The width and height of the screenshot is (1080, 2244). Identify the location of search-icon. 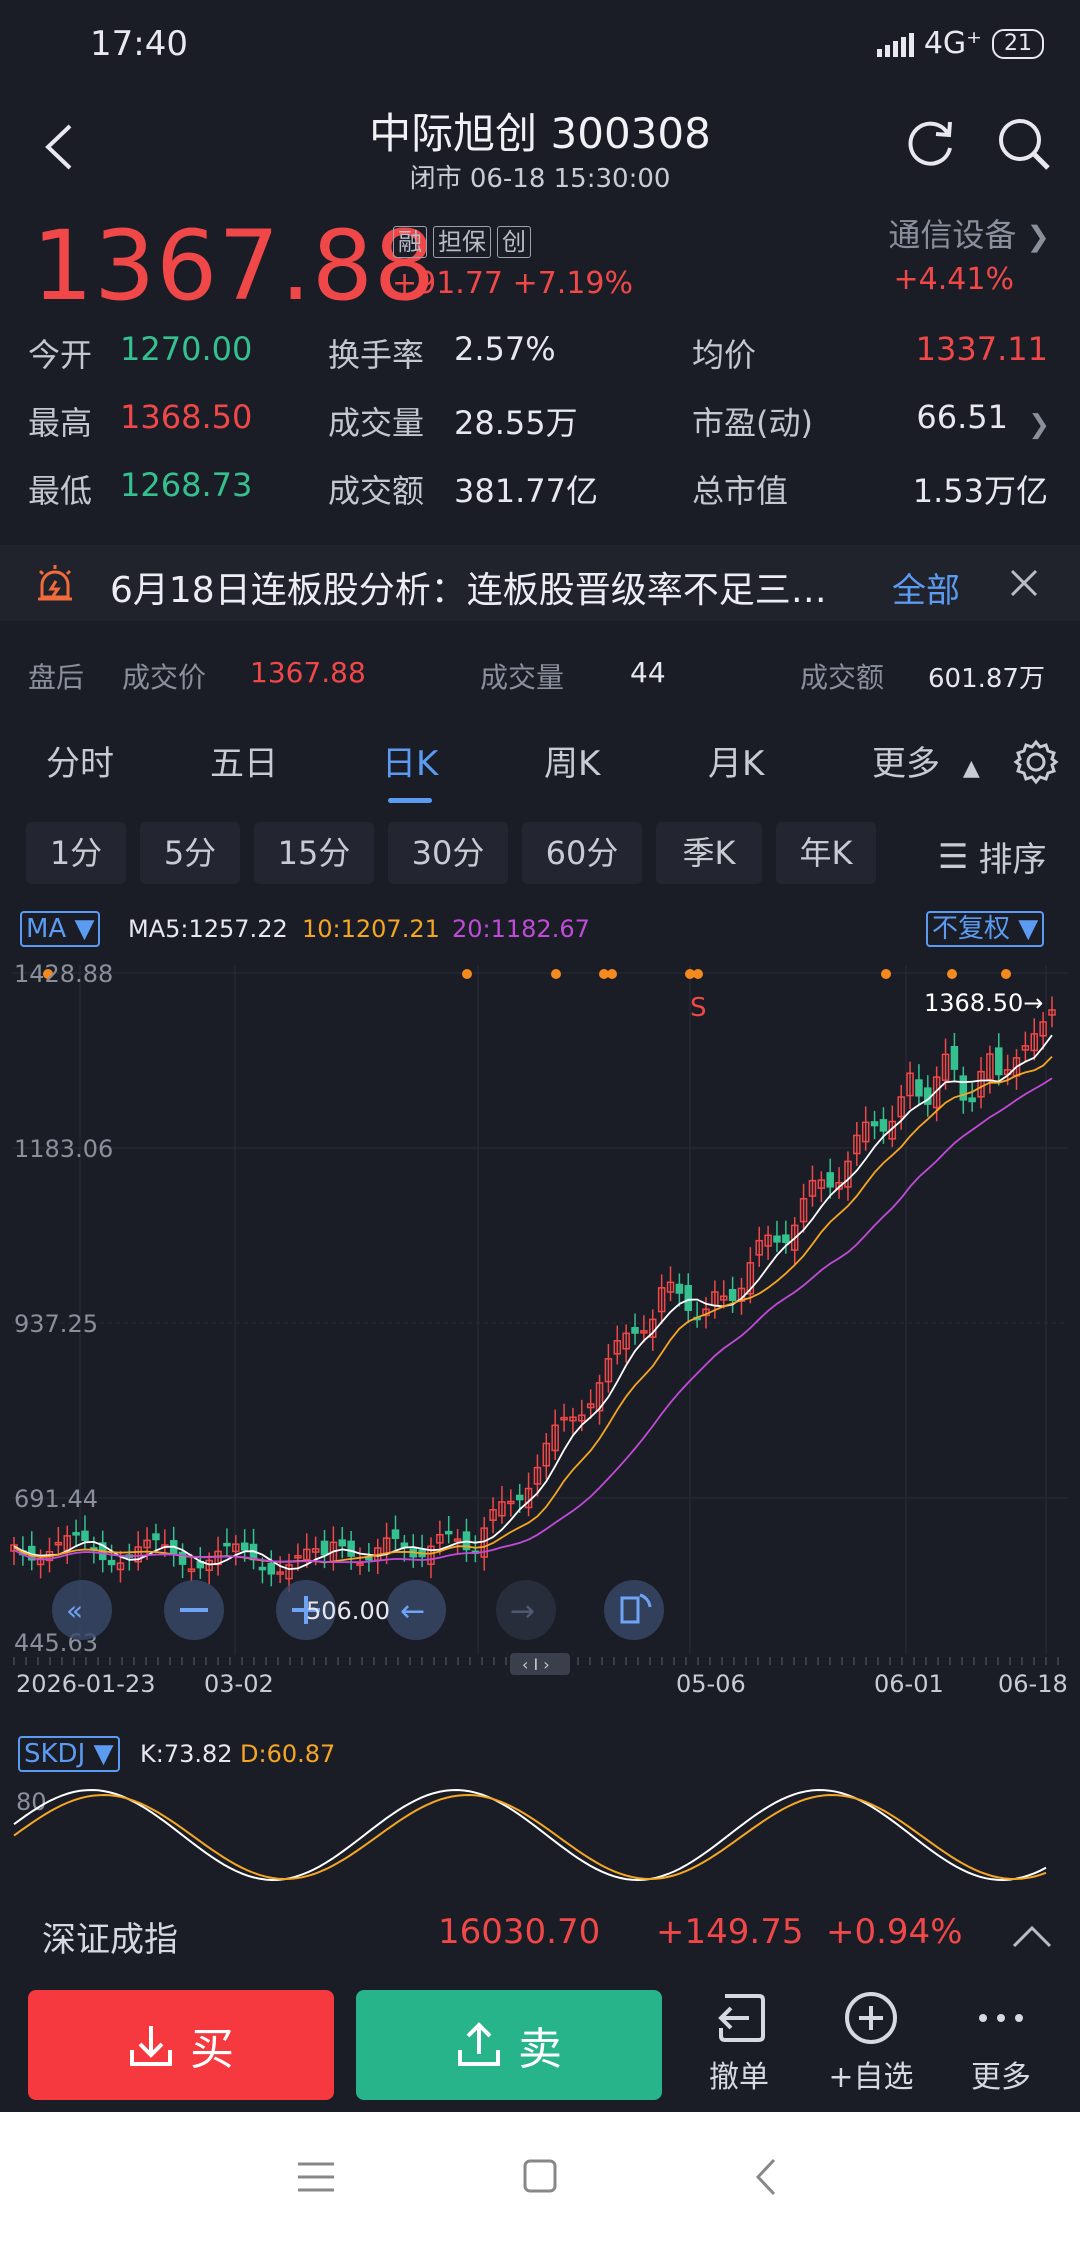
(1024, 144).